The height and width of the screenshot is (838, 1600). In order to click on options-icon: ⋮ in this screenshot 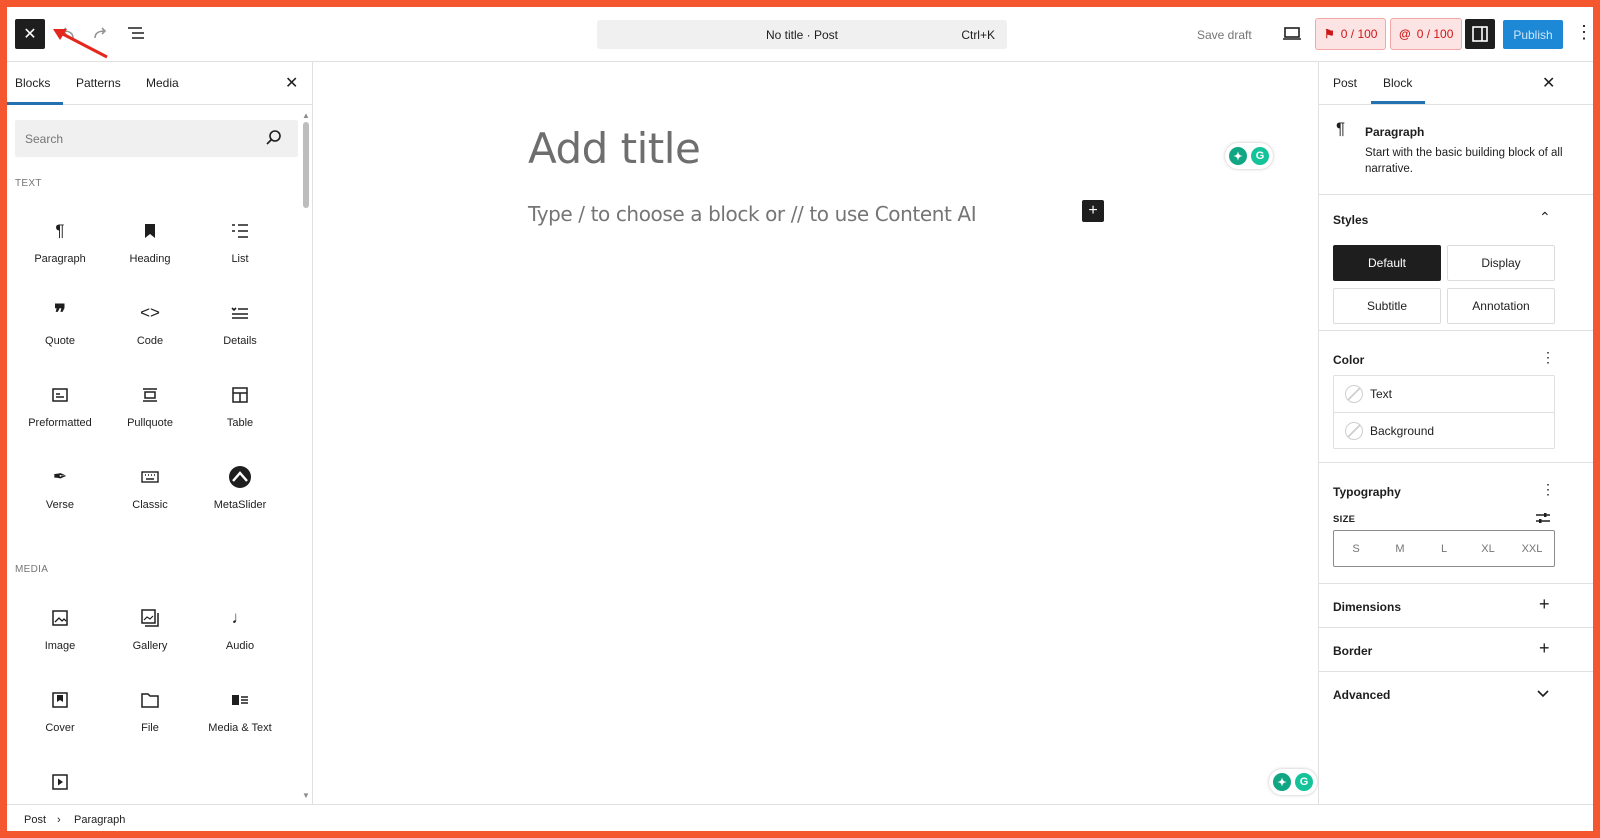, I will do `click(1584, 32)`.